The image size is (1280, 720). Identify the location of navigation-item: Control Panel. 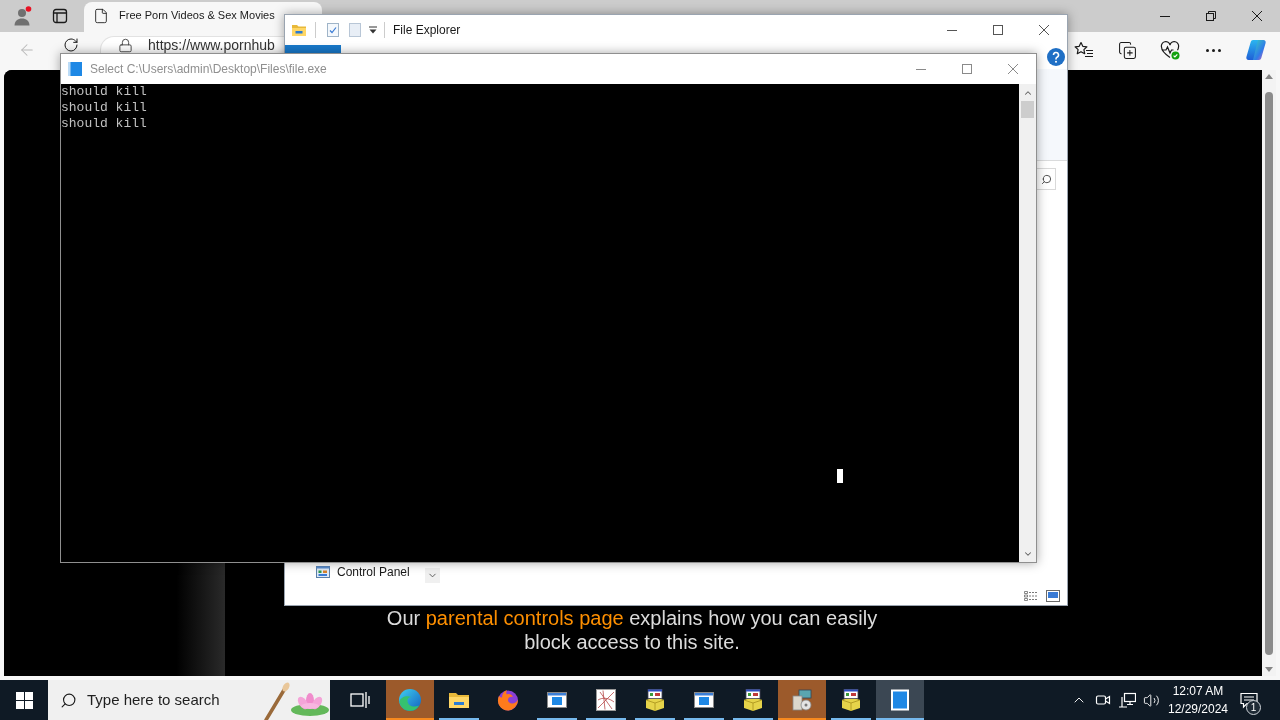
(363, 572).